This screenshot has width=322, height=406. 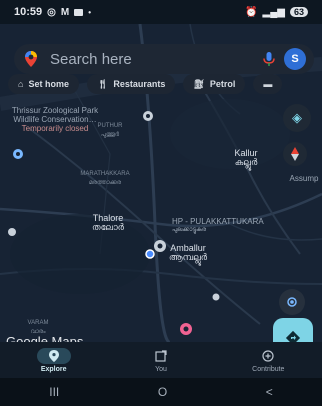 What do you see at coordinates (199, 83) in the screenshot?
I see `fuel-icon: ⛽︎` at bounding box center [199, 83].